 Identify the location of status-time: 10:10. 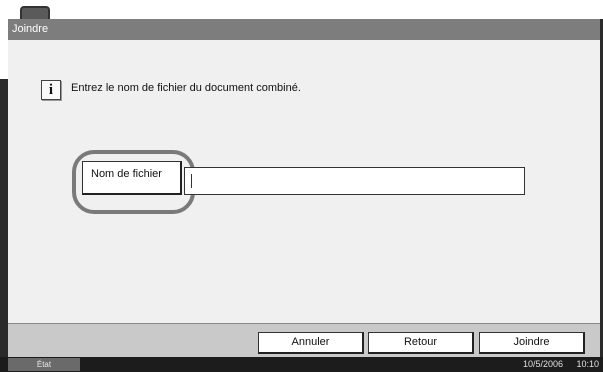
(587, 364).